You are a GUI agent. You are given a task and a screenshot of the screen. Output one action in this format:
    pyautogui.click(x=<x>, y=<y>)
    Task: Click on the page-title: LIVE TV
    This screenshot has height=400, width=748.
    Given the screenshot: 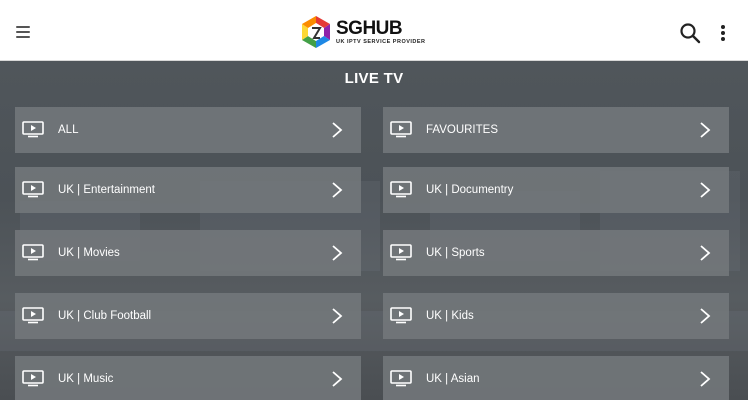 What is the action you would take?
    pyautogui.click(x=374, y=78)
    